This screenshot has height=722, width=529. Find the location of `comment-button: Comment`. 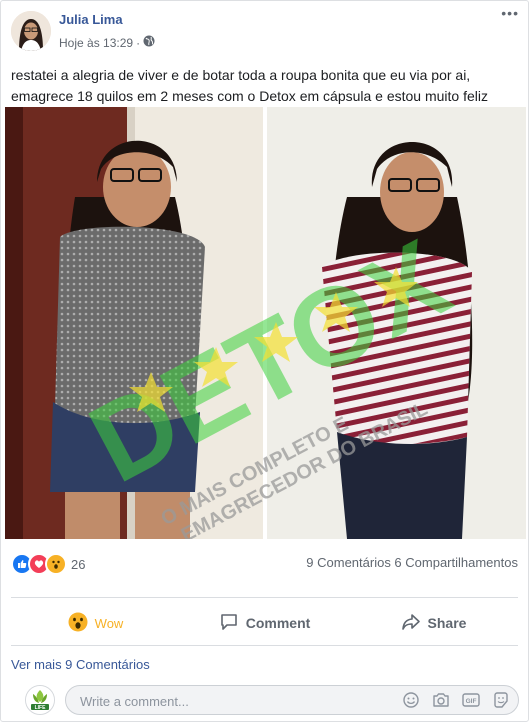

comment-button: Comment is located at coordinates (264, 623).